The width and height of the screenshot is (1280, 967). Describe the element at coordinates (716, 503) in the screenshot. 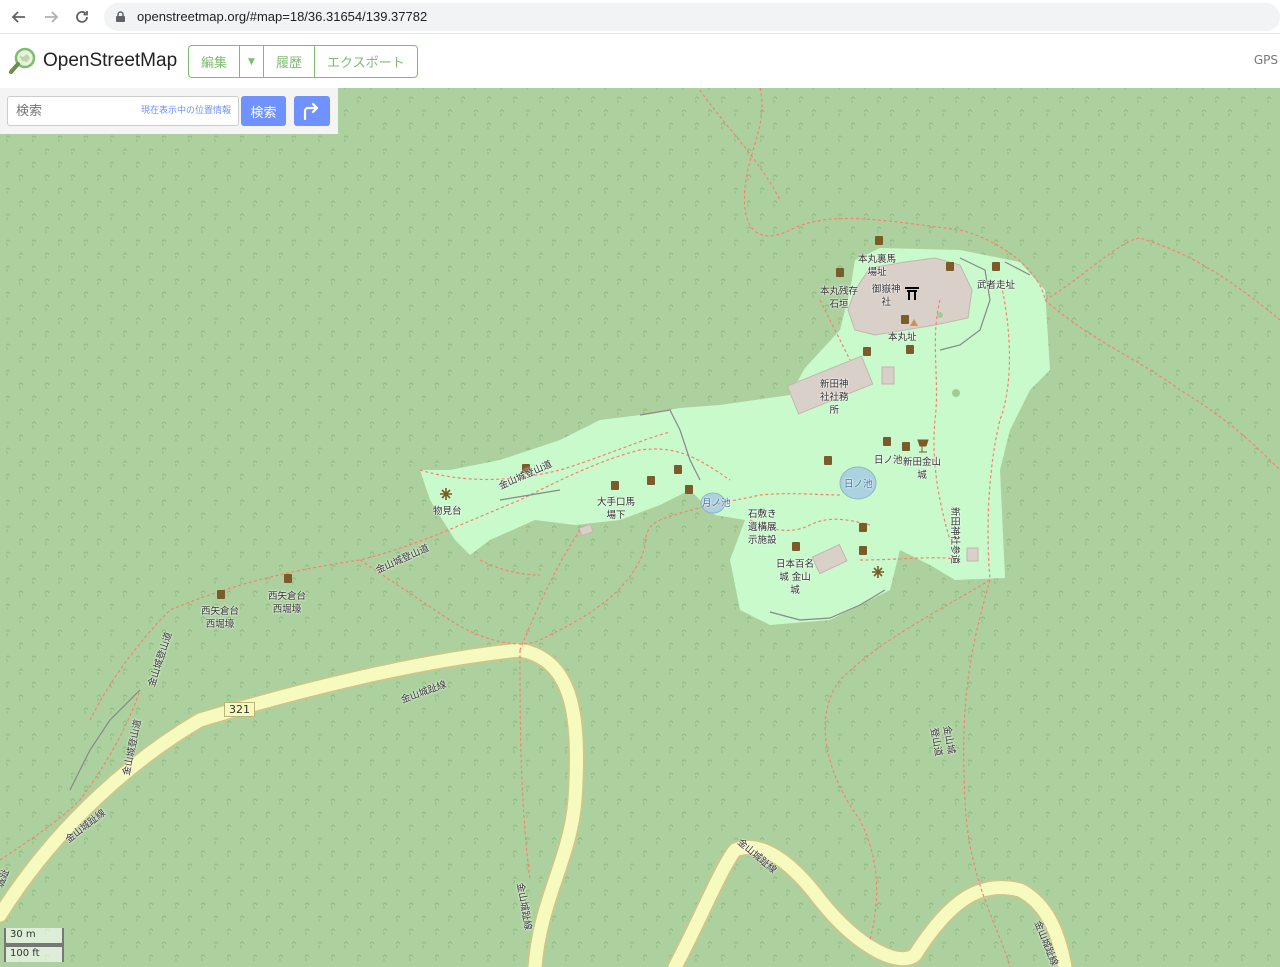

I see `label-tsukinoike: 月ノ池` at that location.